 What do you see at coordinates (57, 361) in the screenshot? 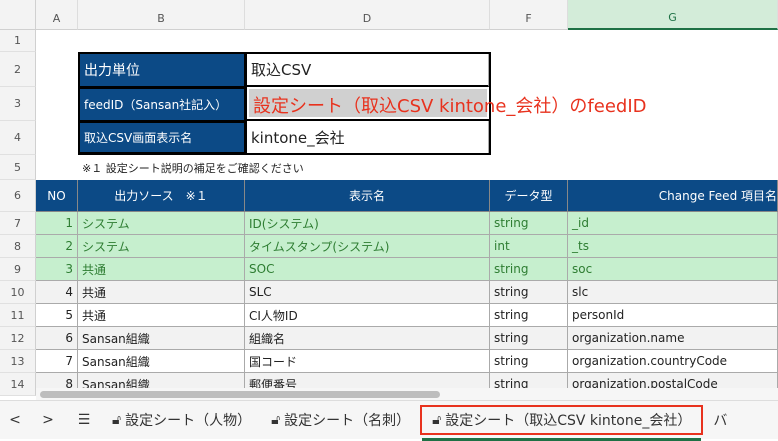
I see `table-cell-no: 7` at bounding box center [57, 361].